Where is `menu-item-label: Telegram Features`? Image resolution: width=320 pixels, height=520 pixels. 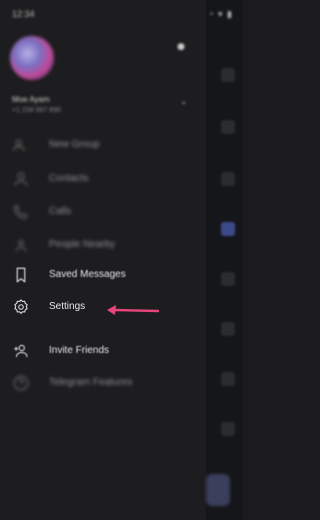 menu-item-label: Telegram Features is located at coordinates (91, 382).